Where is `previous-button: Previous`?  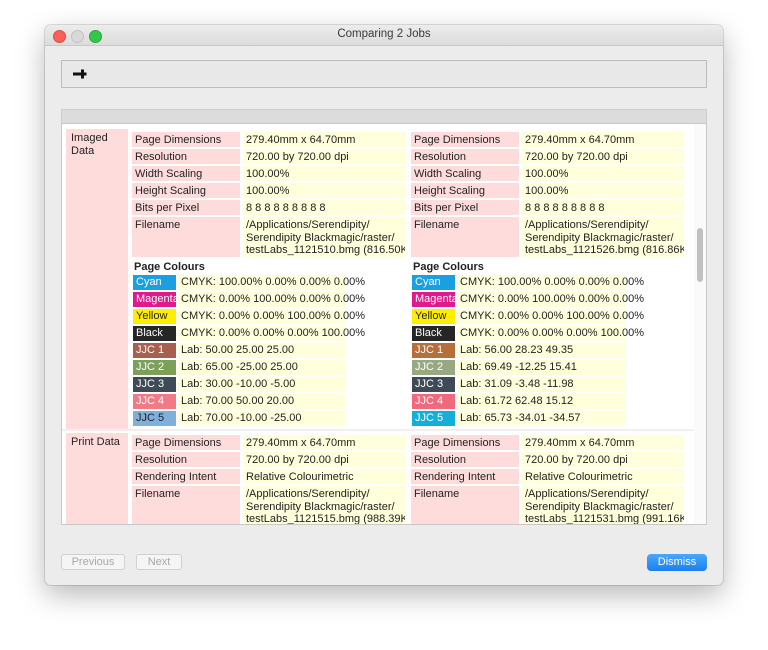 previous-button: Previous is located at coordinates (93, 562).